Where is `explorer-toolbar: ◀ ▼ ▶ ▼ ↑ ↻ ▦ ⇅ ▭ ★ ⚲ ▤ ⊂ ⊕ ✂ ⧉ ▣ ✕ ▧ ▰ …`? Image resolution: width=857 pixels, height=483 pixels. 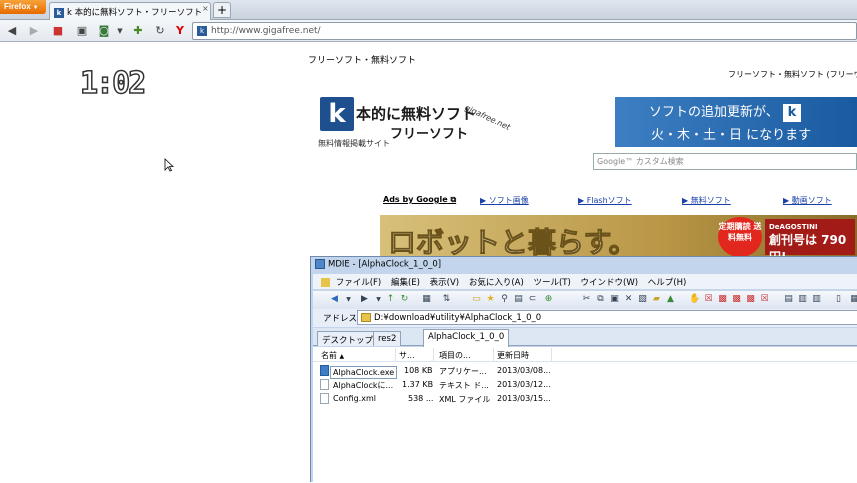 explorer-toolbar: ◀ ▼ ▶ ▼ ↑ ↻ ▦ ⇅ ▭ ★ ⚲ ▤ ⊂ ⊕ ✂ ⧉ ▣ ✕ ▧ ▰ … is located at coordinates (585, 299).